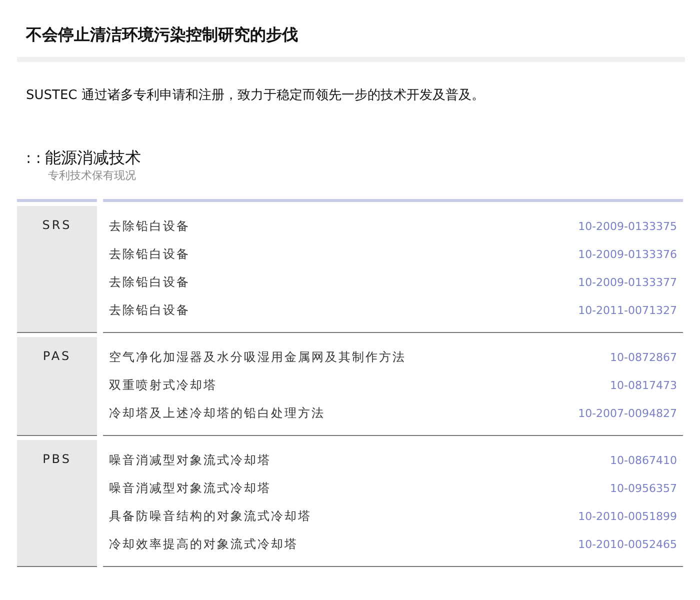 The image size is (700, 600). I want to click on patent-number: 10-2009-0133376, so click(627, 254).